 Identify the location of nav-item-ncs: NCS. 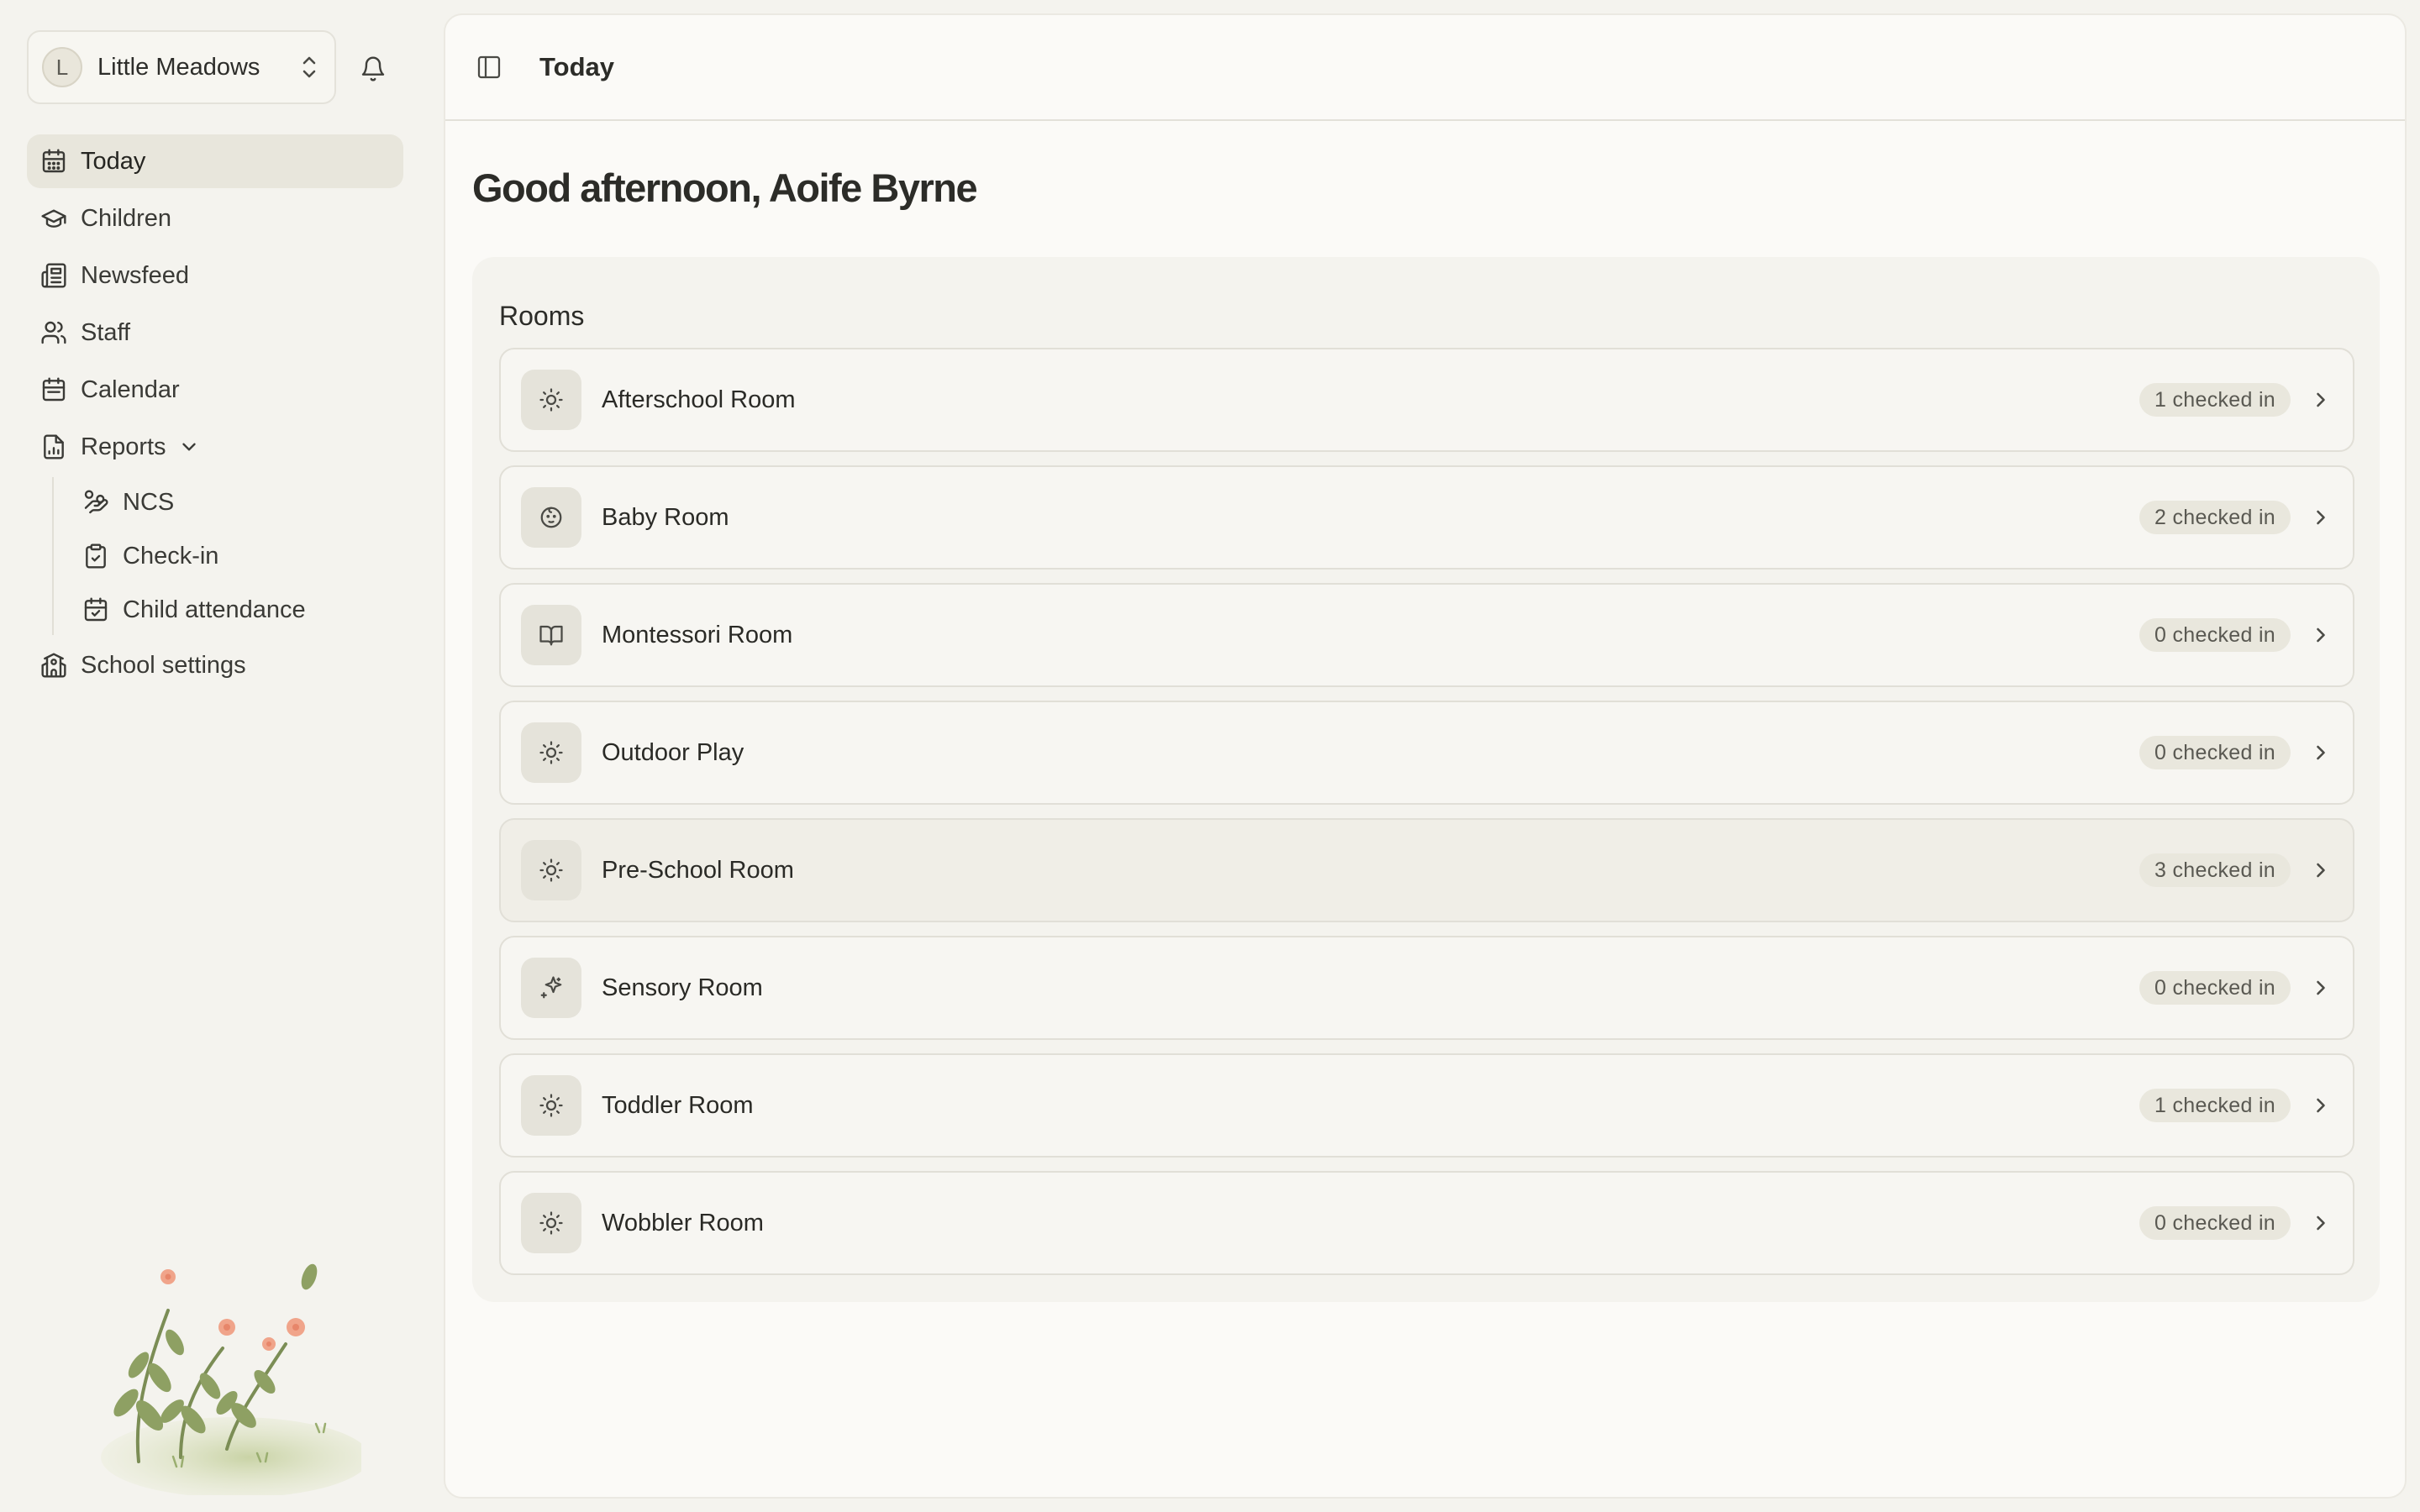
(236, 502).